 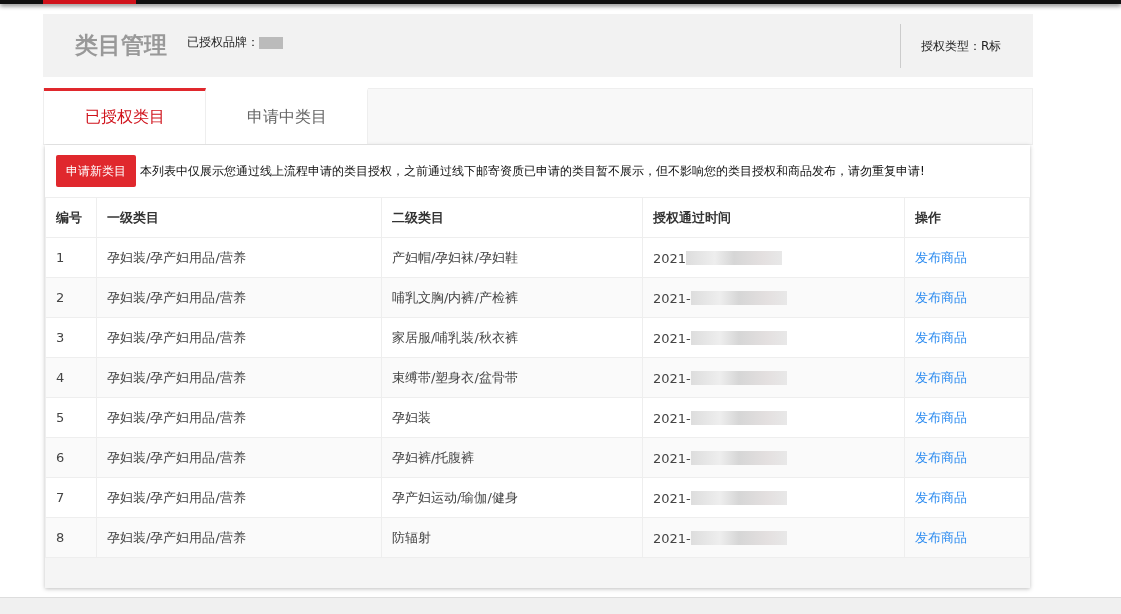 What do you see at coordinates (223, 42) in the screenshot?
I see `brand-label: 已授权品牌：` at bounding box center [223, 42].